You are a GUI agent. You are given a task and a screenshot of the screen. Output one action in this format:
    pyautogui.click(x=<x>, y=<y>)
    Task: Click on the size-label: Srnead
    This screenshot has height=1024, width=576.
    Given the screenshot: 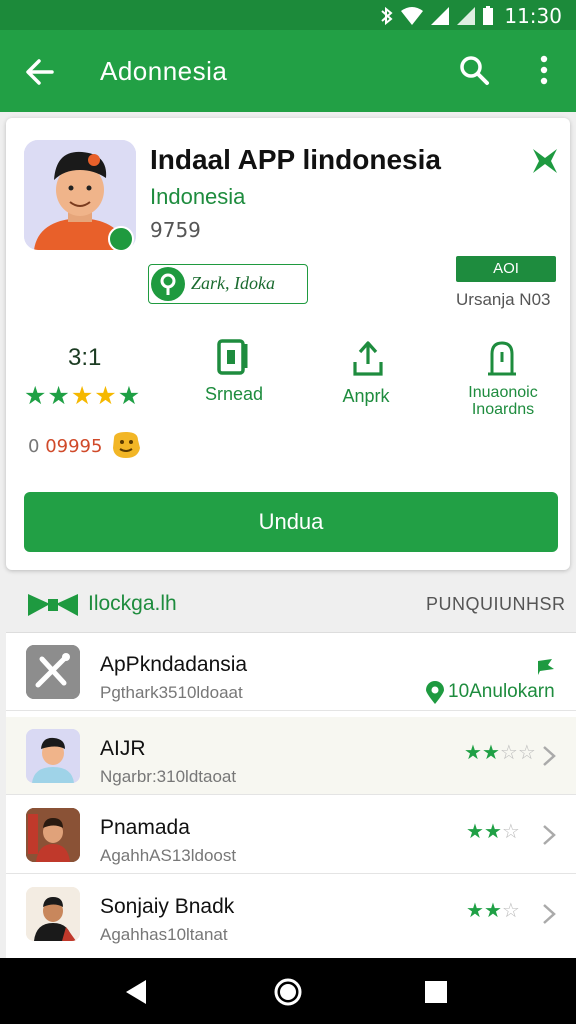 What is the action you would take?
    pyautogui.click(x=234, y=394)
    